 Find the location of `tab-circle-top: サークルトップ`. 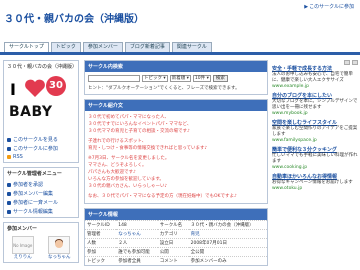

tab-circle-top: サークルトップ is located at coordinates (26, 47).